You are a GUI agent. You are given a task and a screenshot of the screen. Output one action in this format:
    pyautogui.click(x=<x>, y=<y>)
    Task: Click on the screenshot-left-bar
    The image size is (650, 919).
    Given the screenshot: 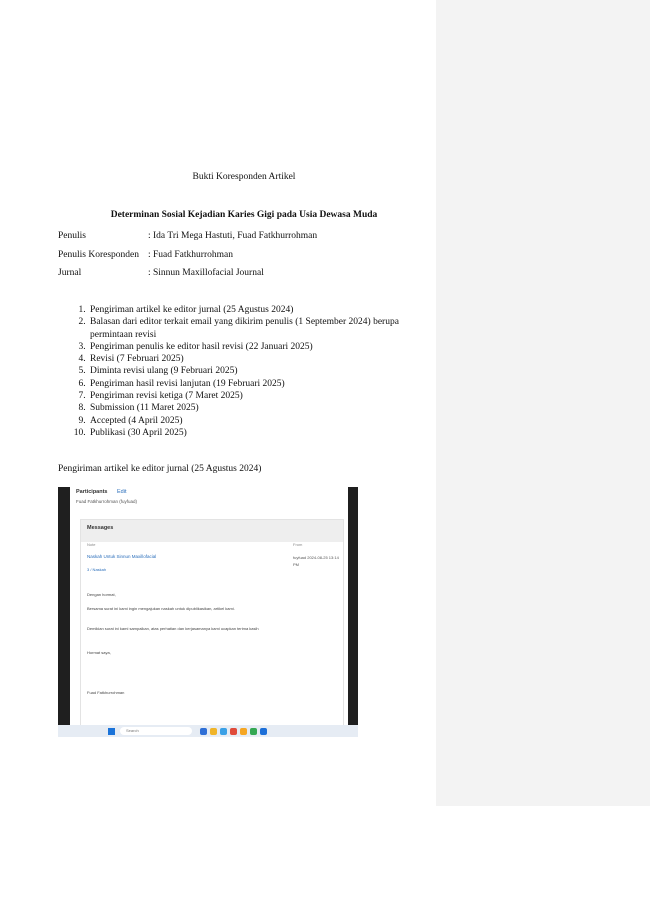 What is the action you would take?
    pyautogui.click(x=64, y=606)
    